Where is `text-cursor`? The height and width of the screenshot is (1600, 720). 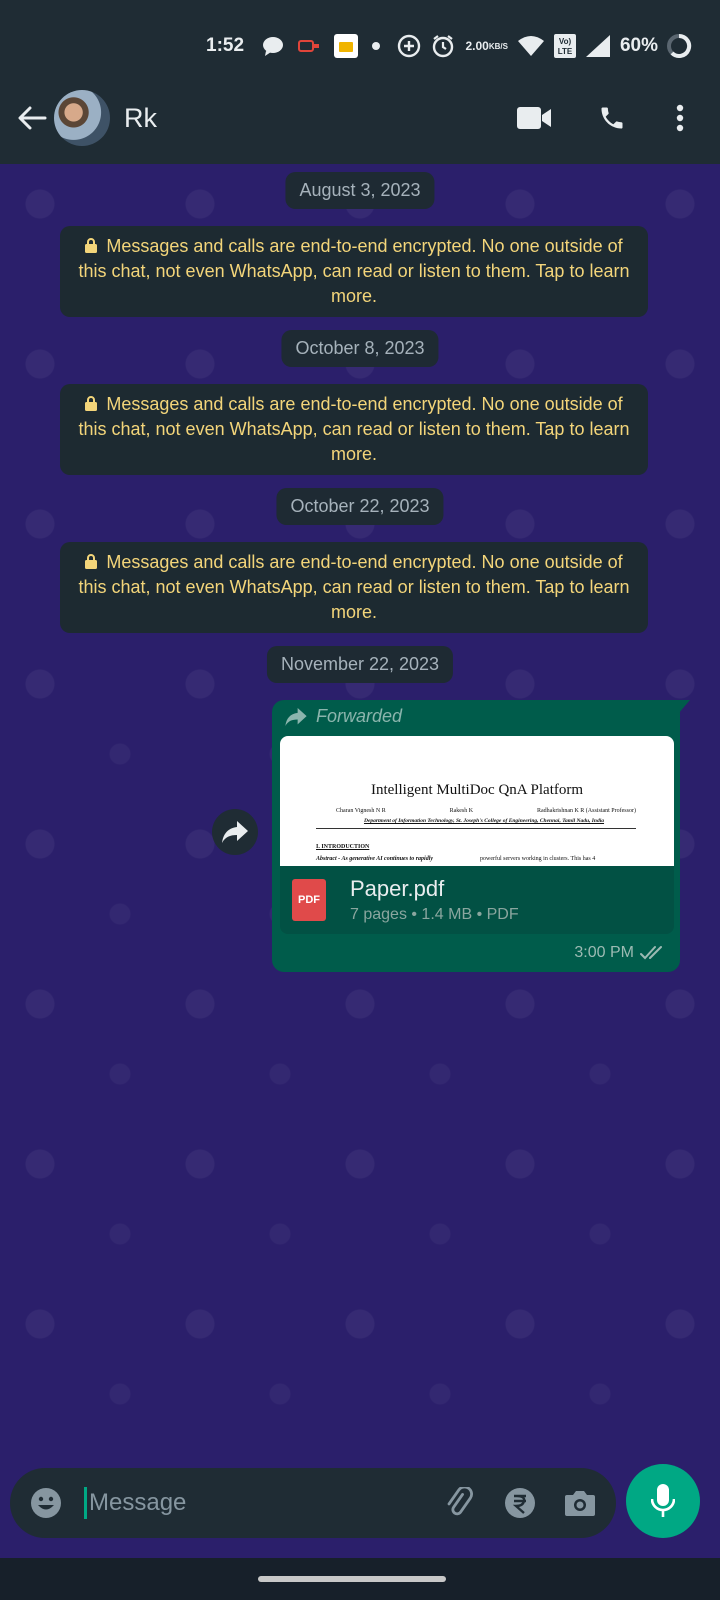
text-cursor is located at coordinates (85, 1503).